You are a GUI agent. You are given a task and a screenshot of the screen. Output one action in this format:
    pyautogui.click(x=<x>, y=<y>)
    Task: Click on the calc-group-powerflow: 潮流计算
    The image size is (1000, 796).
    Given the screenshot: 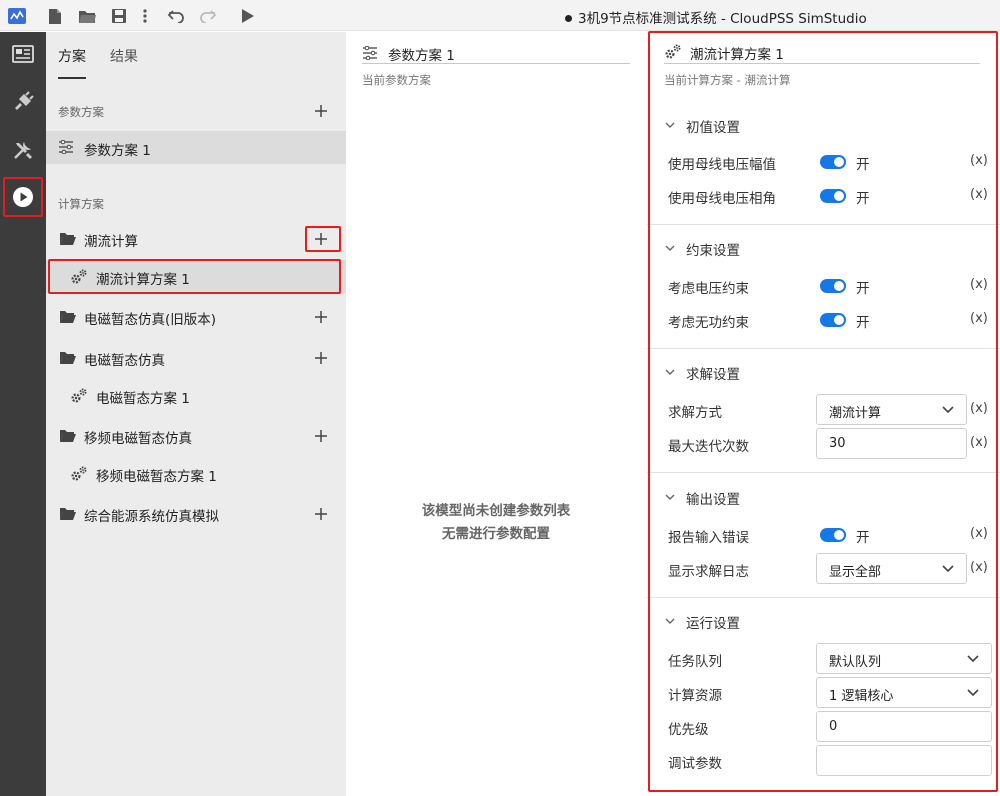 What is the action you would take?
    pyautogui.click(x=196, y=239)
    